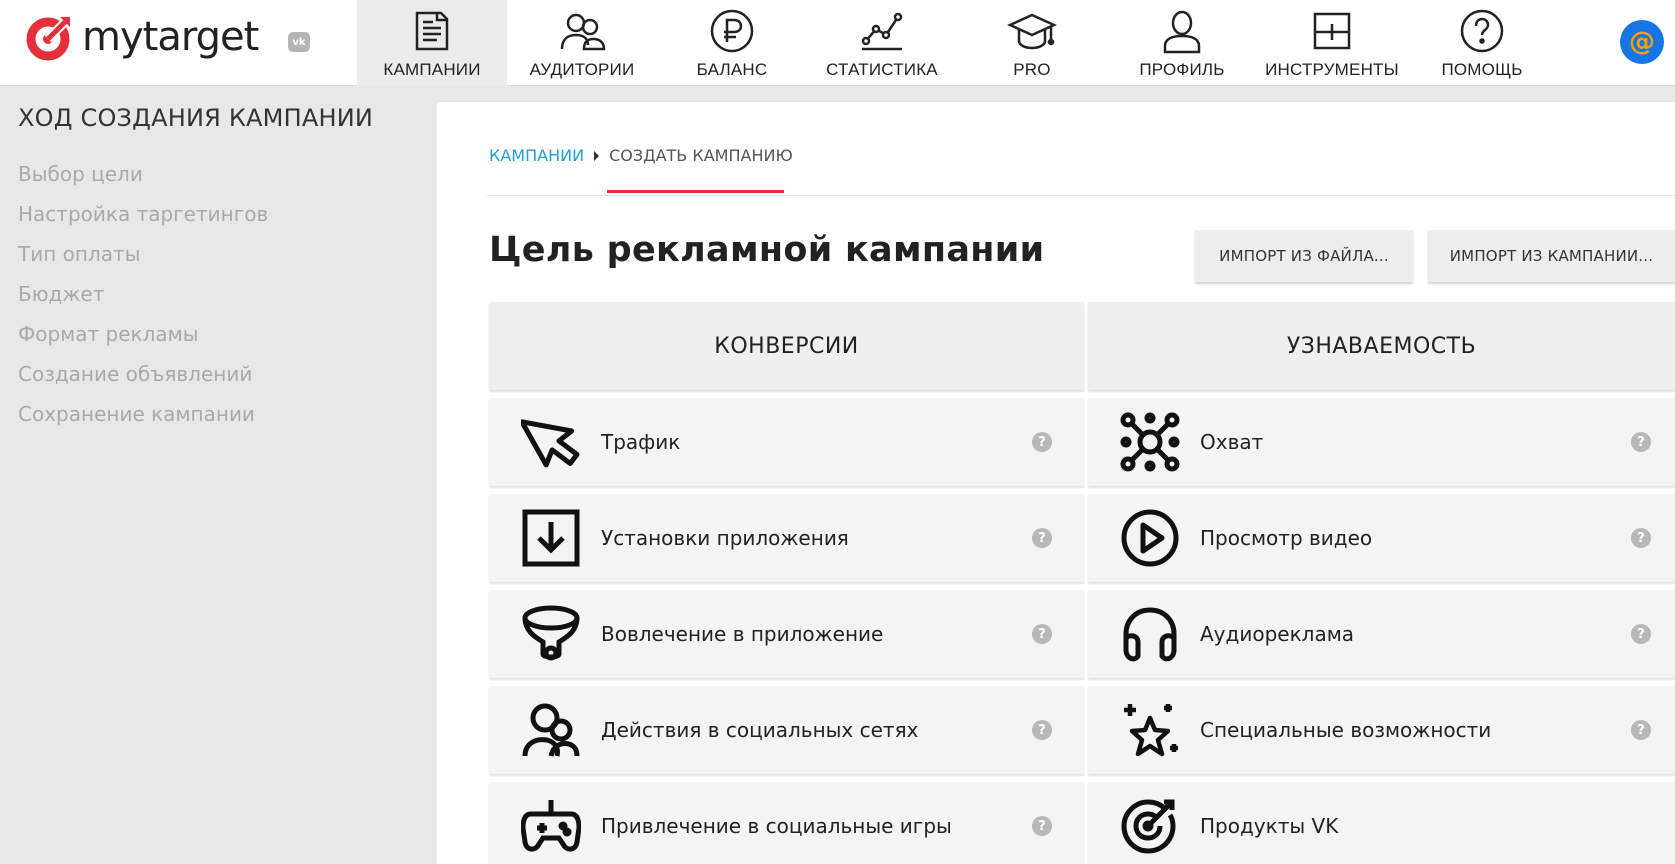 This screenshot has width=1675, height=864. What do you see at coordinates (701, 155) in the screenshot?
I see `breadcrumb-current: СОЗДАТЬ КАМПАНИЮ` at bounding box center [701, 155].